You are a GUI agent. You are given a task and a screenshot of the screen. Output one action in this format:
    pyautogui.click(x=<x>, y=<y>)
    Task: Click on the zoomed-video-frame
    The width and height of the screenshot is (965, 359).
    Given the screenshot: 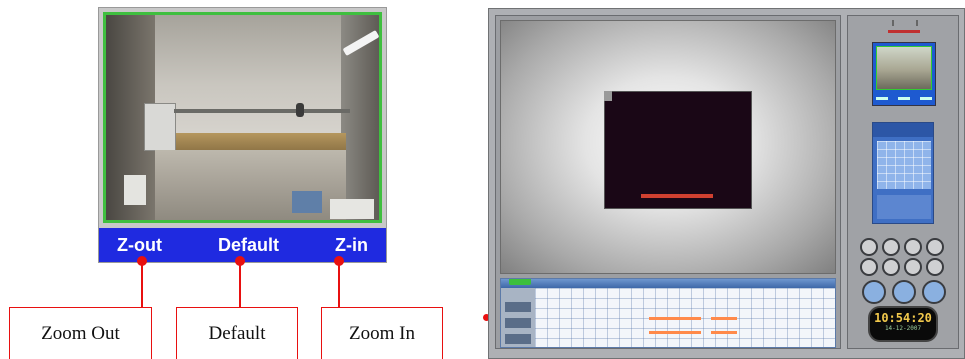 What is the action you would take?
    pyautogui.click(x=678, y=150)
    